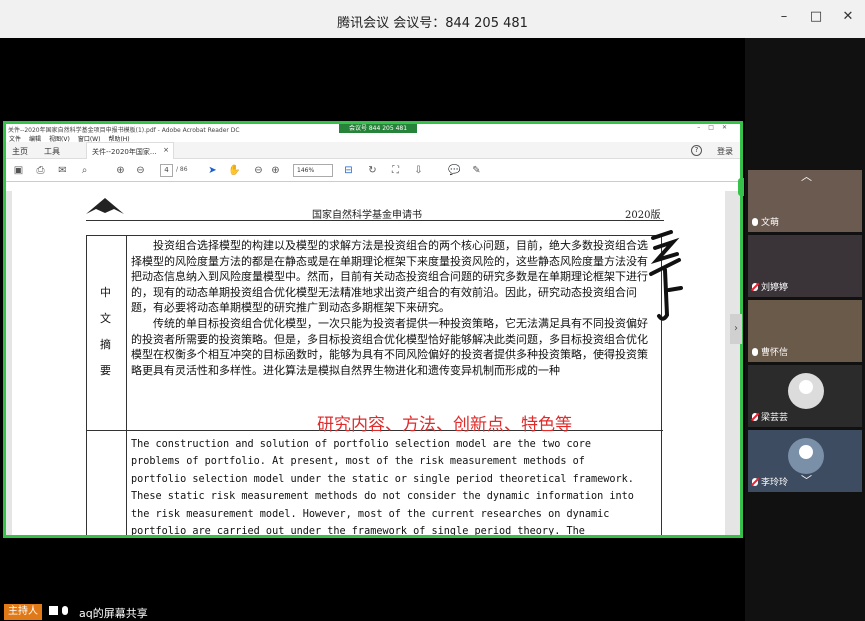 Image resolution: width=865 pixels, height=621 pixels. I want to click on minimize-button: –, so click(784, 17).